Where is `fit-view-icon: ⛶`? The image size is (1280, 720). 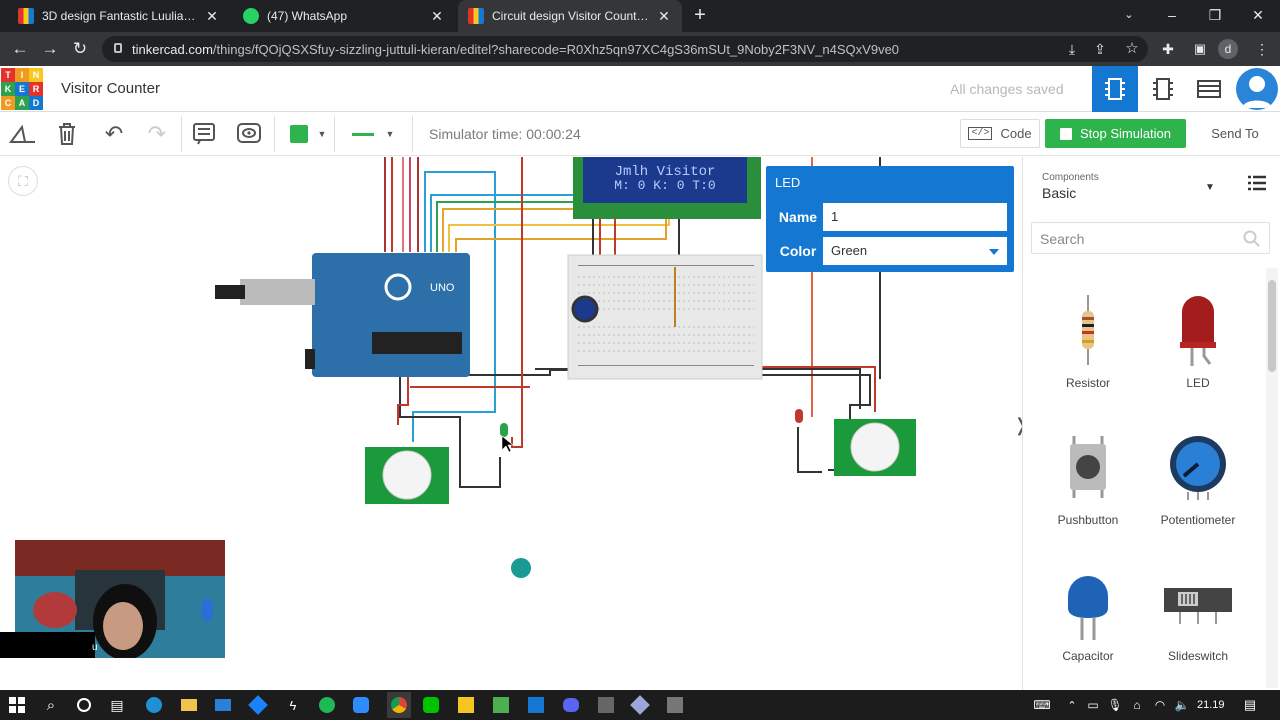 fit-view-icon: ⛶ is located at coordinates (23, 181).